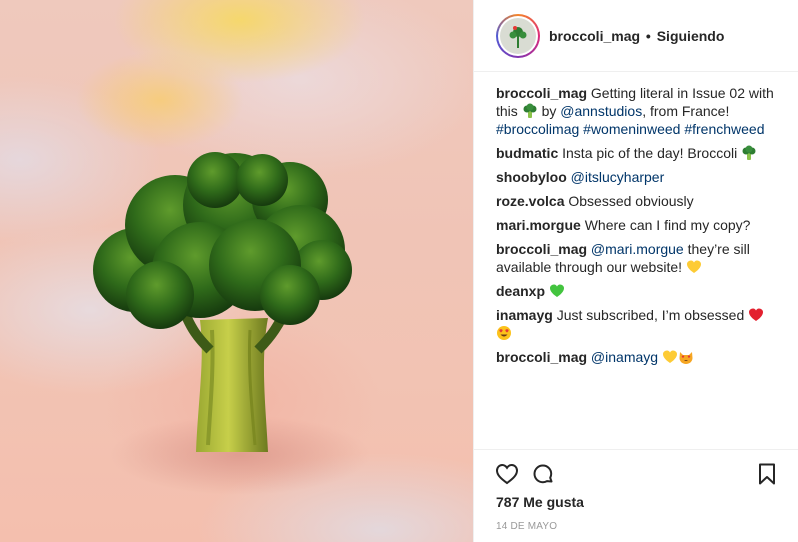  I want to click on post-date: 14 DE MAYO, so click(526, 526).